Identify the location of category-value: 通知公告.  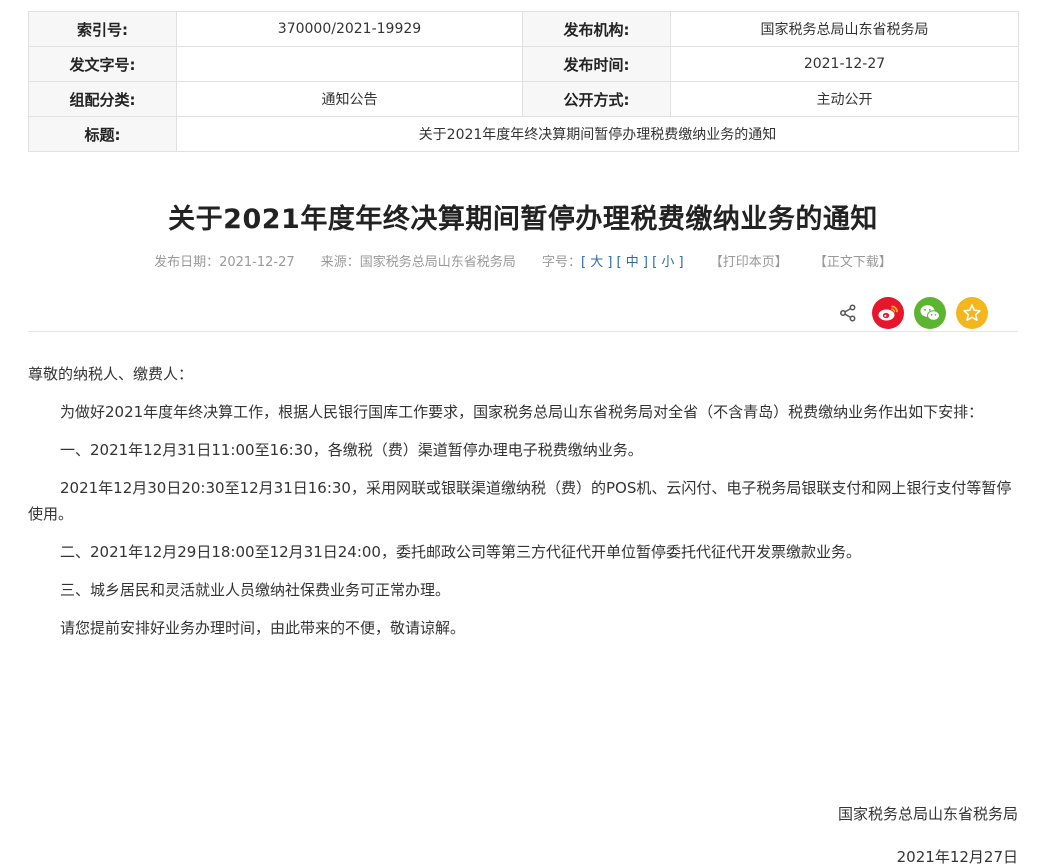
(349, 99).